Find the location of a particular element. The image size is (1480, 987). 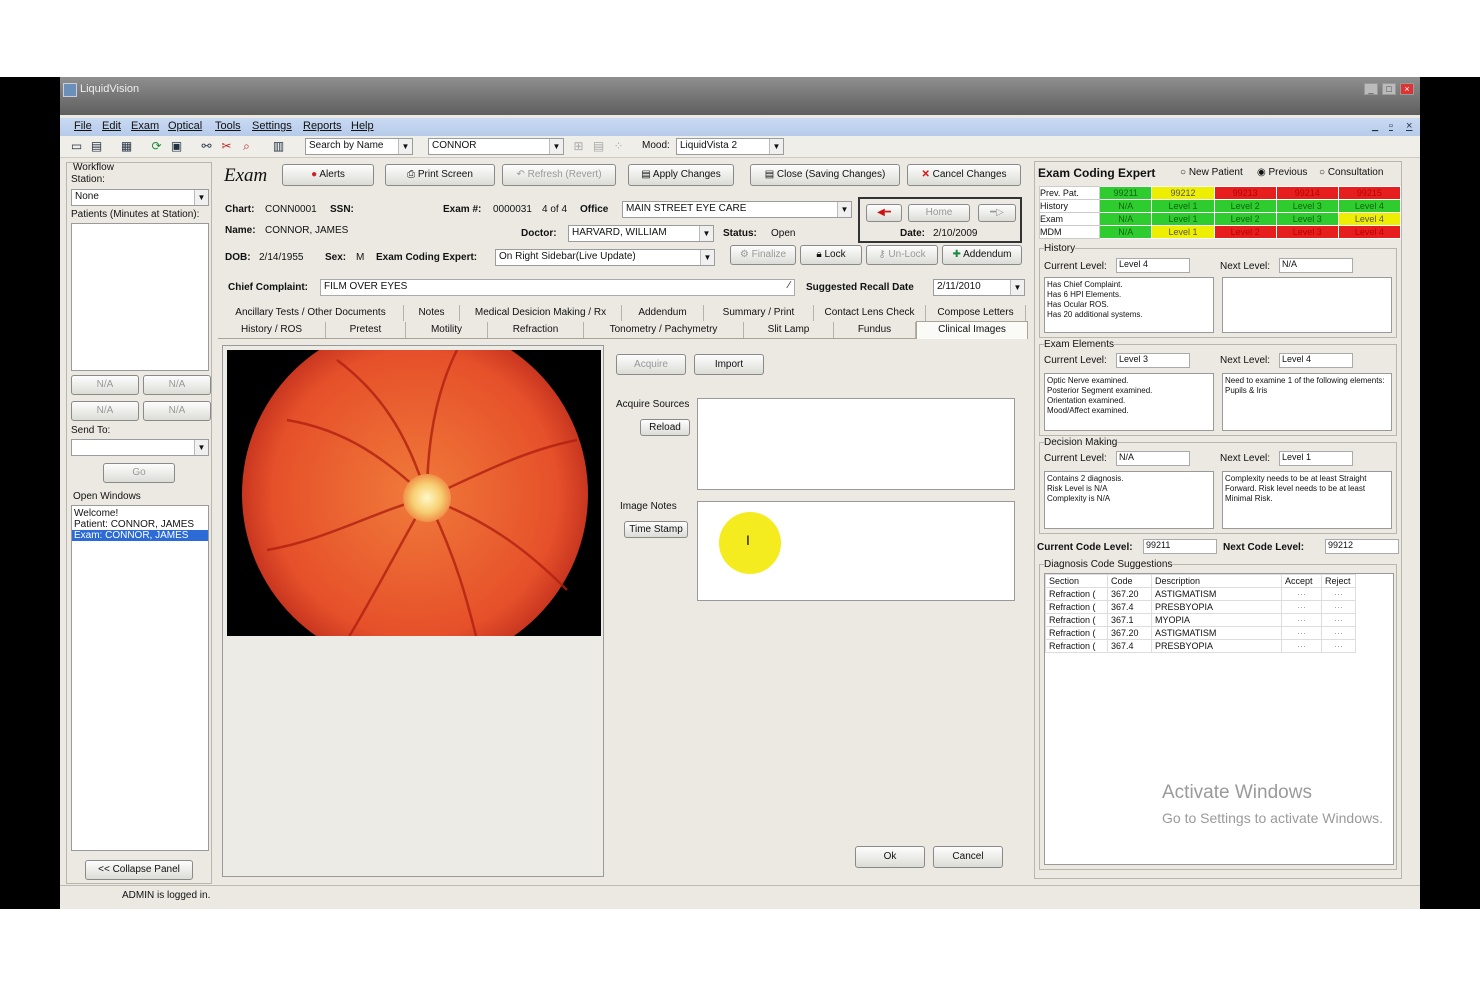

monitor-icon: ▣ is located at coordinates (176, 146).